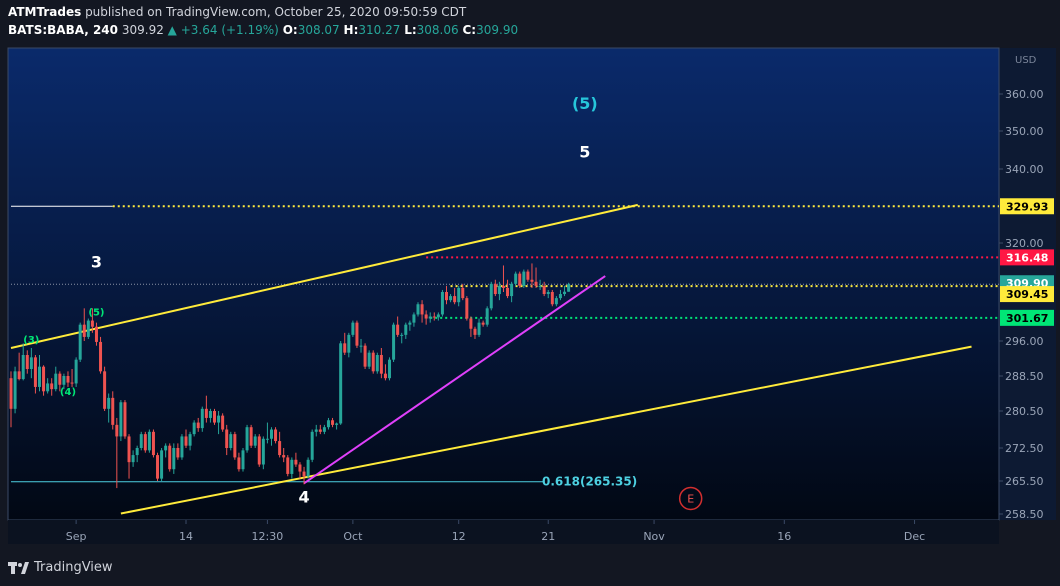 Image resolution: width=1060 pixels, height=586 pixels. Describe the element at coordinates (19, 568) in the screenshot. I see `tradingview-logo-icon` at that location.